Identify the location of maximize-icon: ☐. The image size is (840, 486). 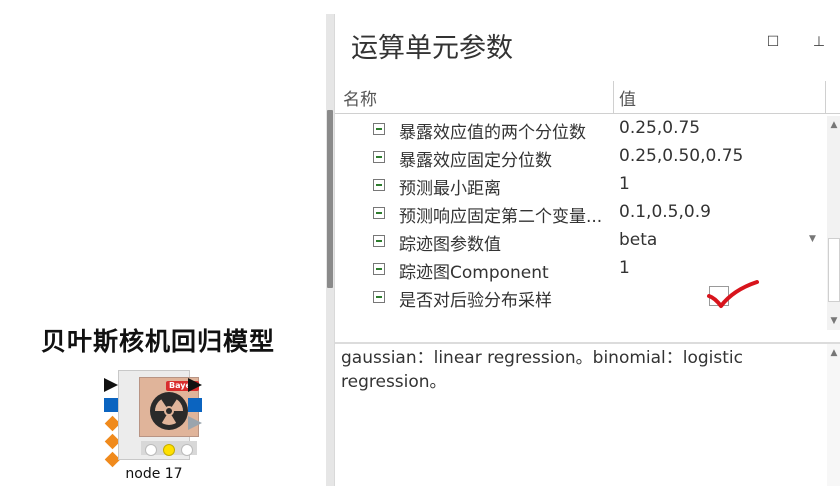
(773, 42).